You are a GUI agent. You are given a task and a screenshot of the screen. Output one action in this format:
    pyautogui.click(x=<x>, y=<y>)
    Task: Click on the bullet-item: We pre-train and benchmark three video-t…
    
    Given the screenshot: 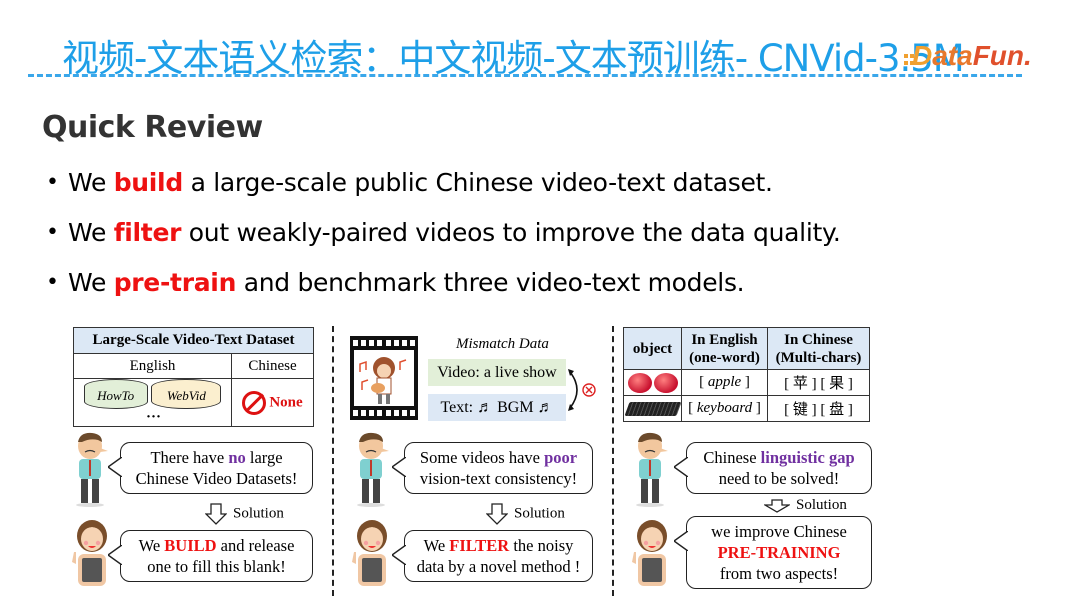 What is the action you would take?
    pyautogui.click(x=443, y=288)
    